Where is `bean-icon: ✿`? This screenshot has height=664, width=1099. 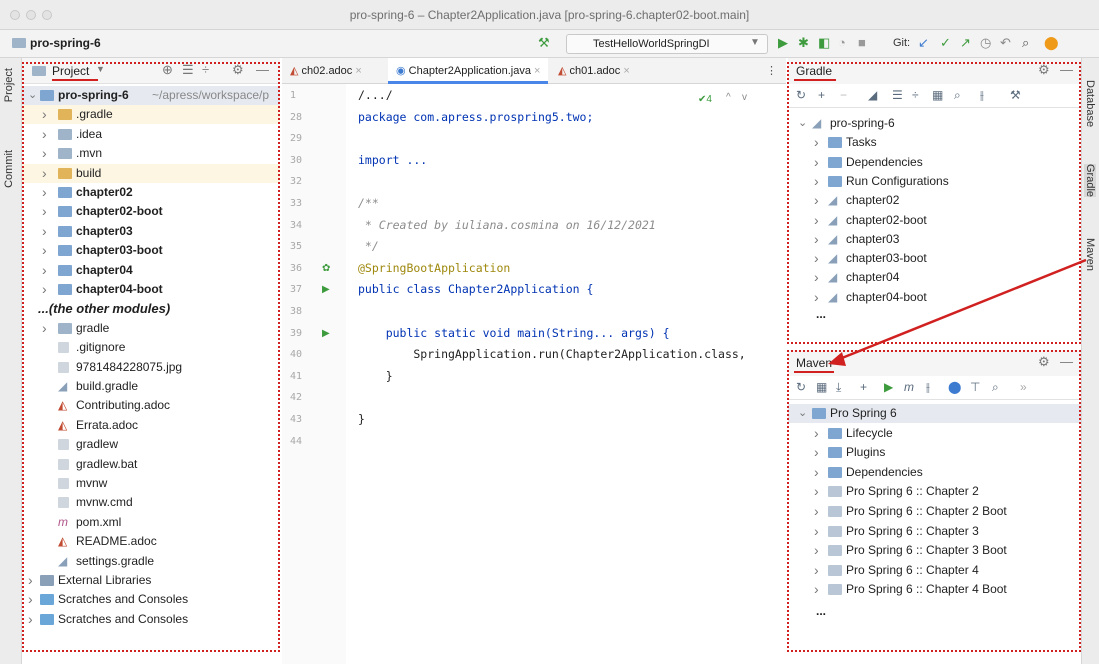 bean-icon: ✿ is located at coordinates (326, 268).